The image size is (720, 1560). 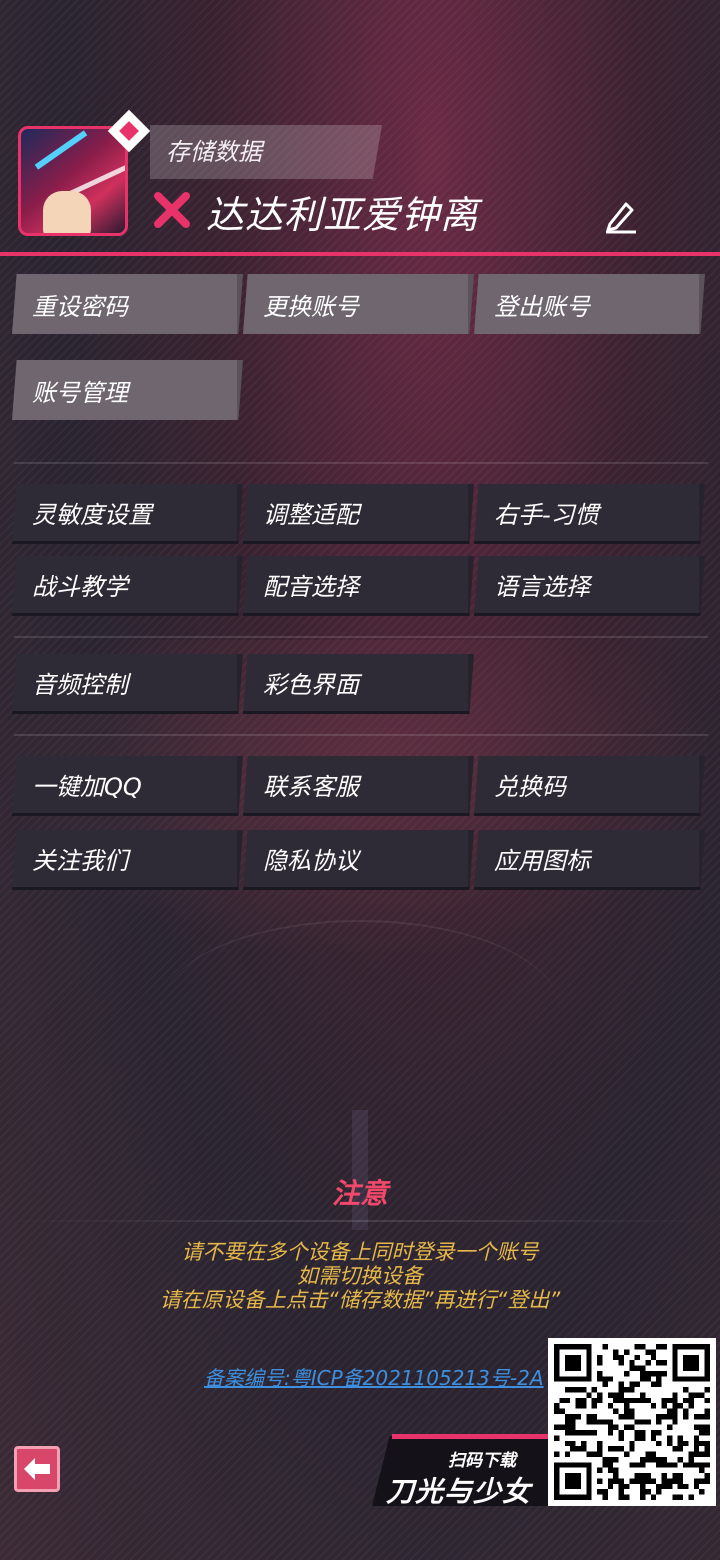 What do you see at coordinates (358, 514) in the screenshot?
I see `adjust-fit-button: 调整适配` at bounding box center [358, 514].